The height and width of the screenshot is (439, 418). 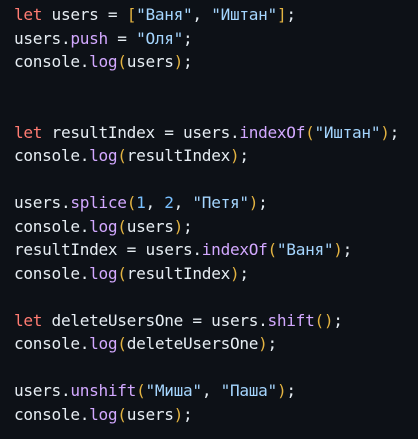 I want to click on code-line: console.log(deleteUsersOne);, so click(x=216, y=344).